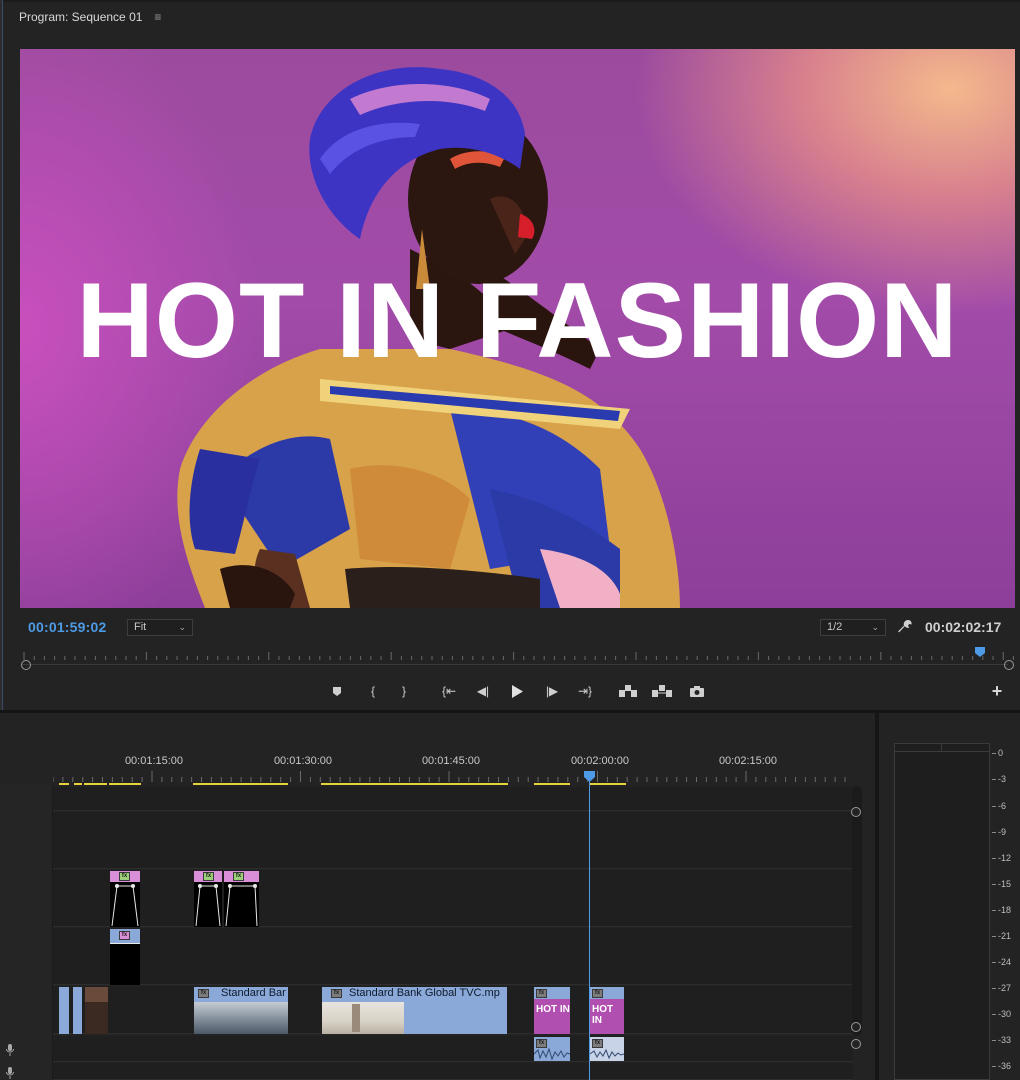  Describe the element at coordinates (253, 993) in the screenshot. I see `clip-name: Standard Bar` at that location.